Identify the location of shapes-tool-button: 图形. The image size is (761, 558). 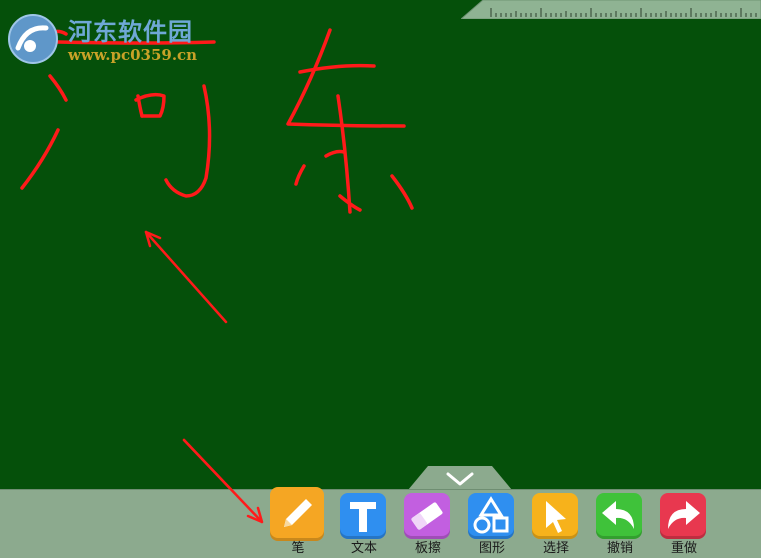
(492, 525).